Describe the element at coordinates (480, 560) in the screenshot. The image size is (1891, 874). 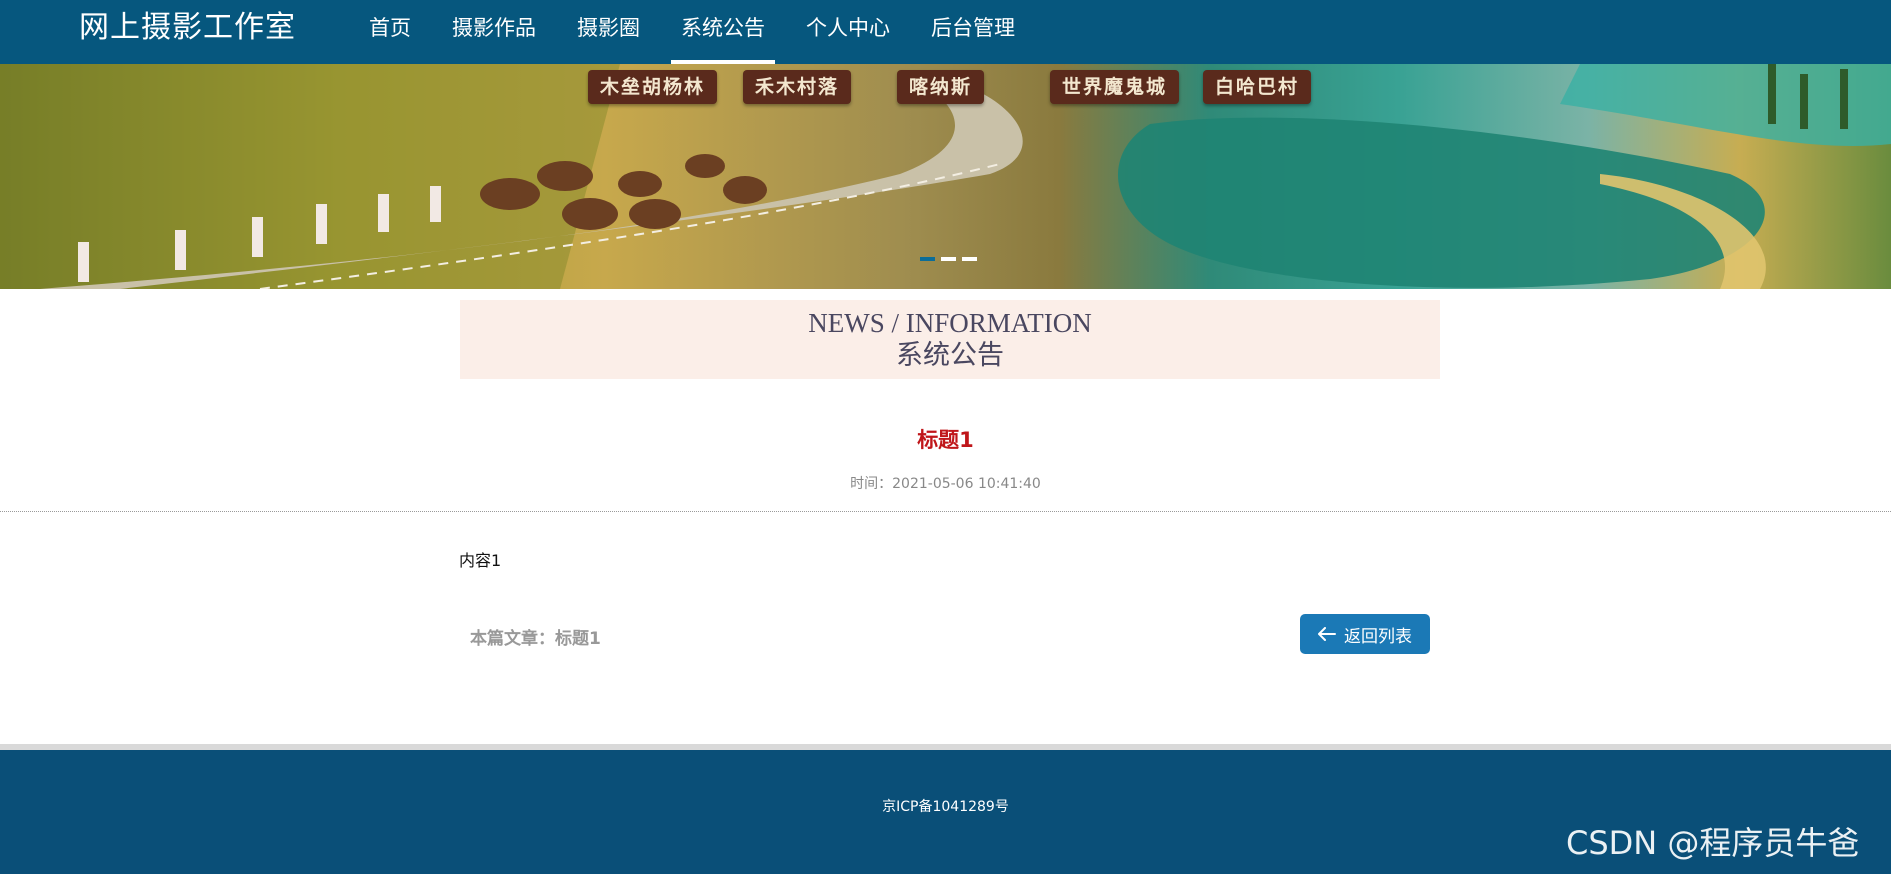
I see `article-content: 内容1` at that location.